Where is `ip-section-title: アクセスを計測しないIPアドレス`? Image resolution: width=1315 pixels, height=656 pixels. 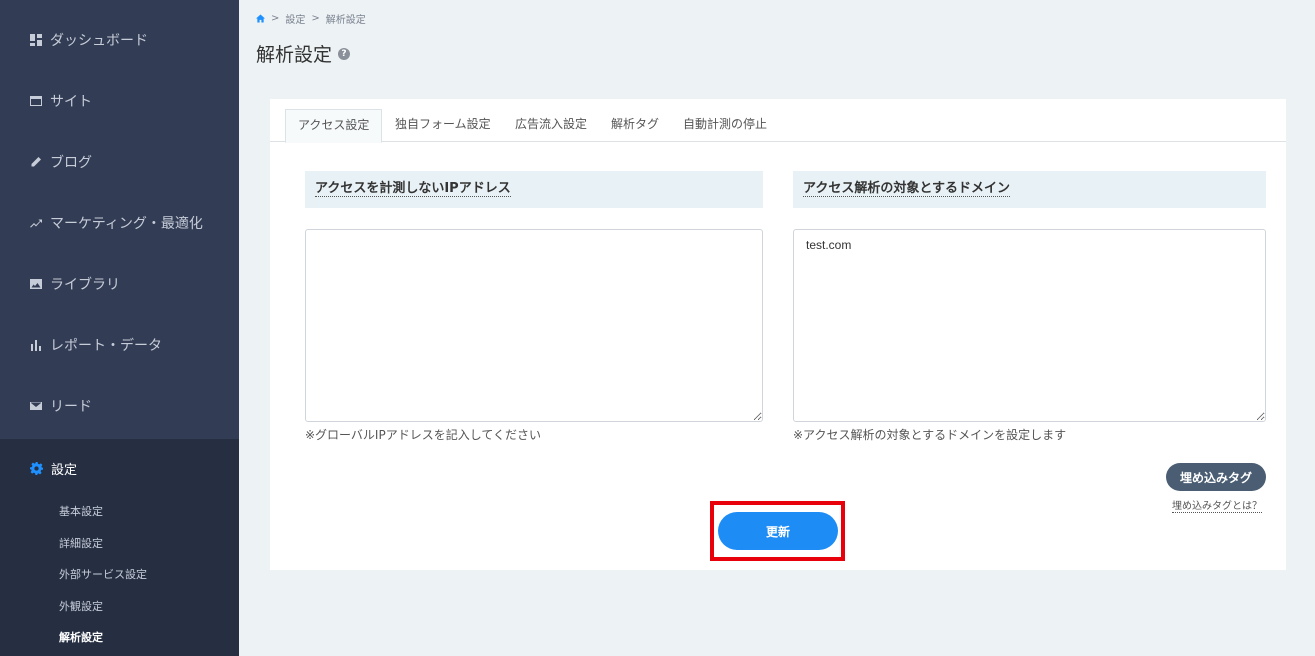 ip-section-title: アクセスを計測しないIPアドレス is located at coordinates (534, 189).